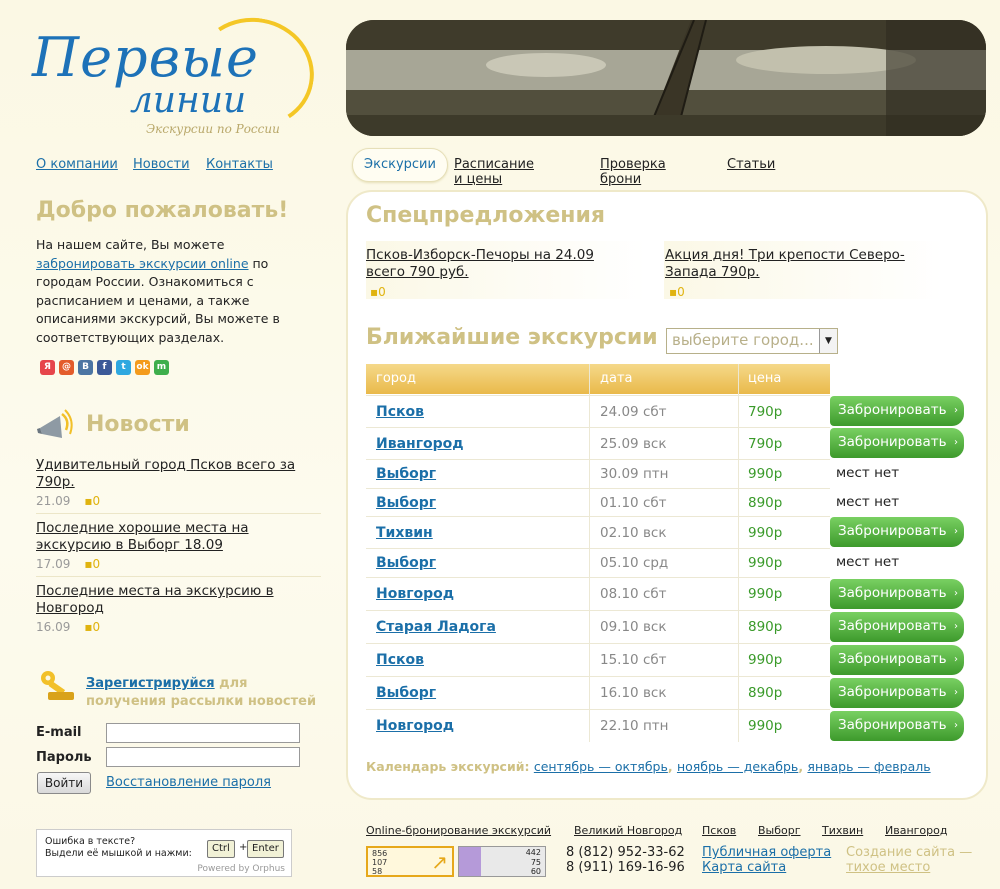 The width and height of the screenshot is (1000, 889). Describe the element at coordinates (766, 852) in the screenshot. I see `public-offer-link: Публичная оферта` at that location.